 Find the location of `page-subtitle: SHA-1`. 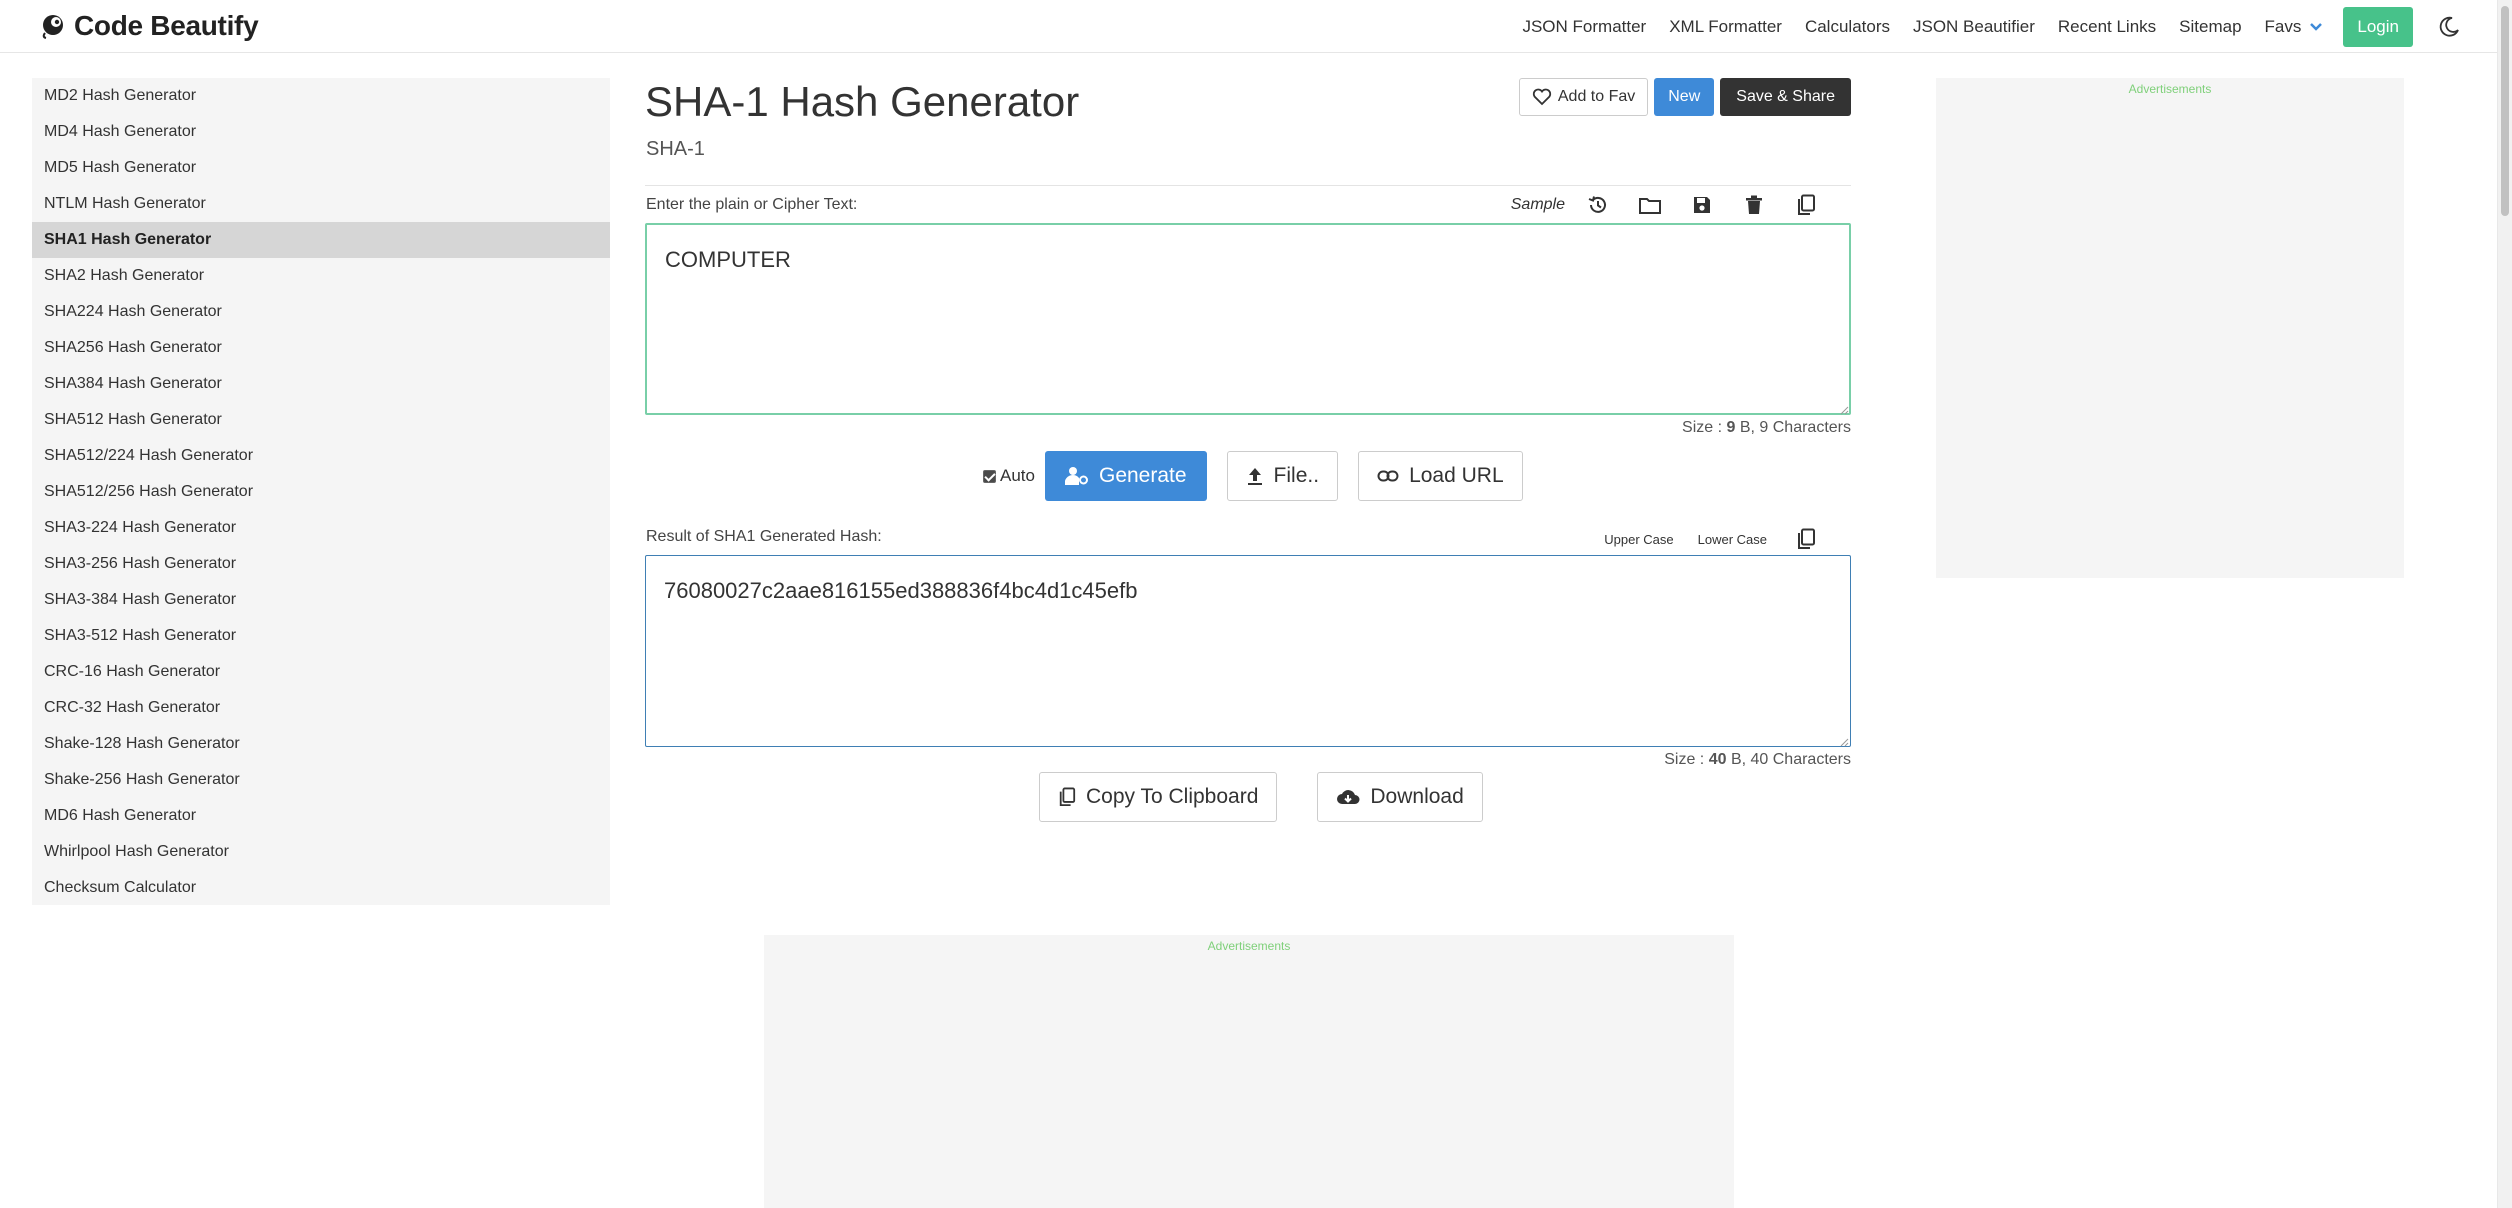

page-subtitle: SHA-1 is located at coordinates (675, 149).